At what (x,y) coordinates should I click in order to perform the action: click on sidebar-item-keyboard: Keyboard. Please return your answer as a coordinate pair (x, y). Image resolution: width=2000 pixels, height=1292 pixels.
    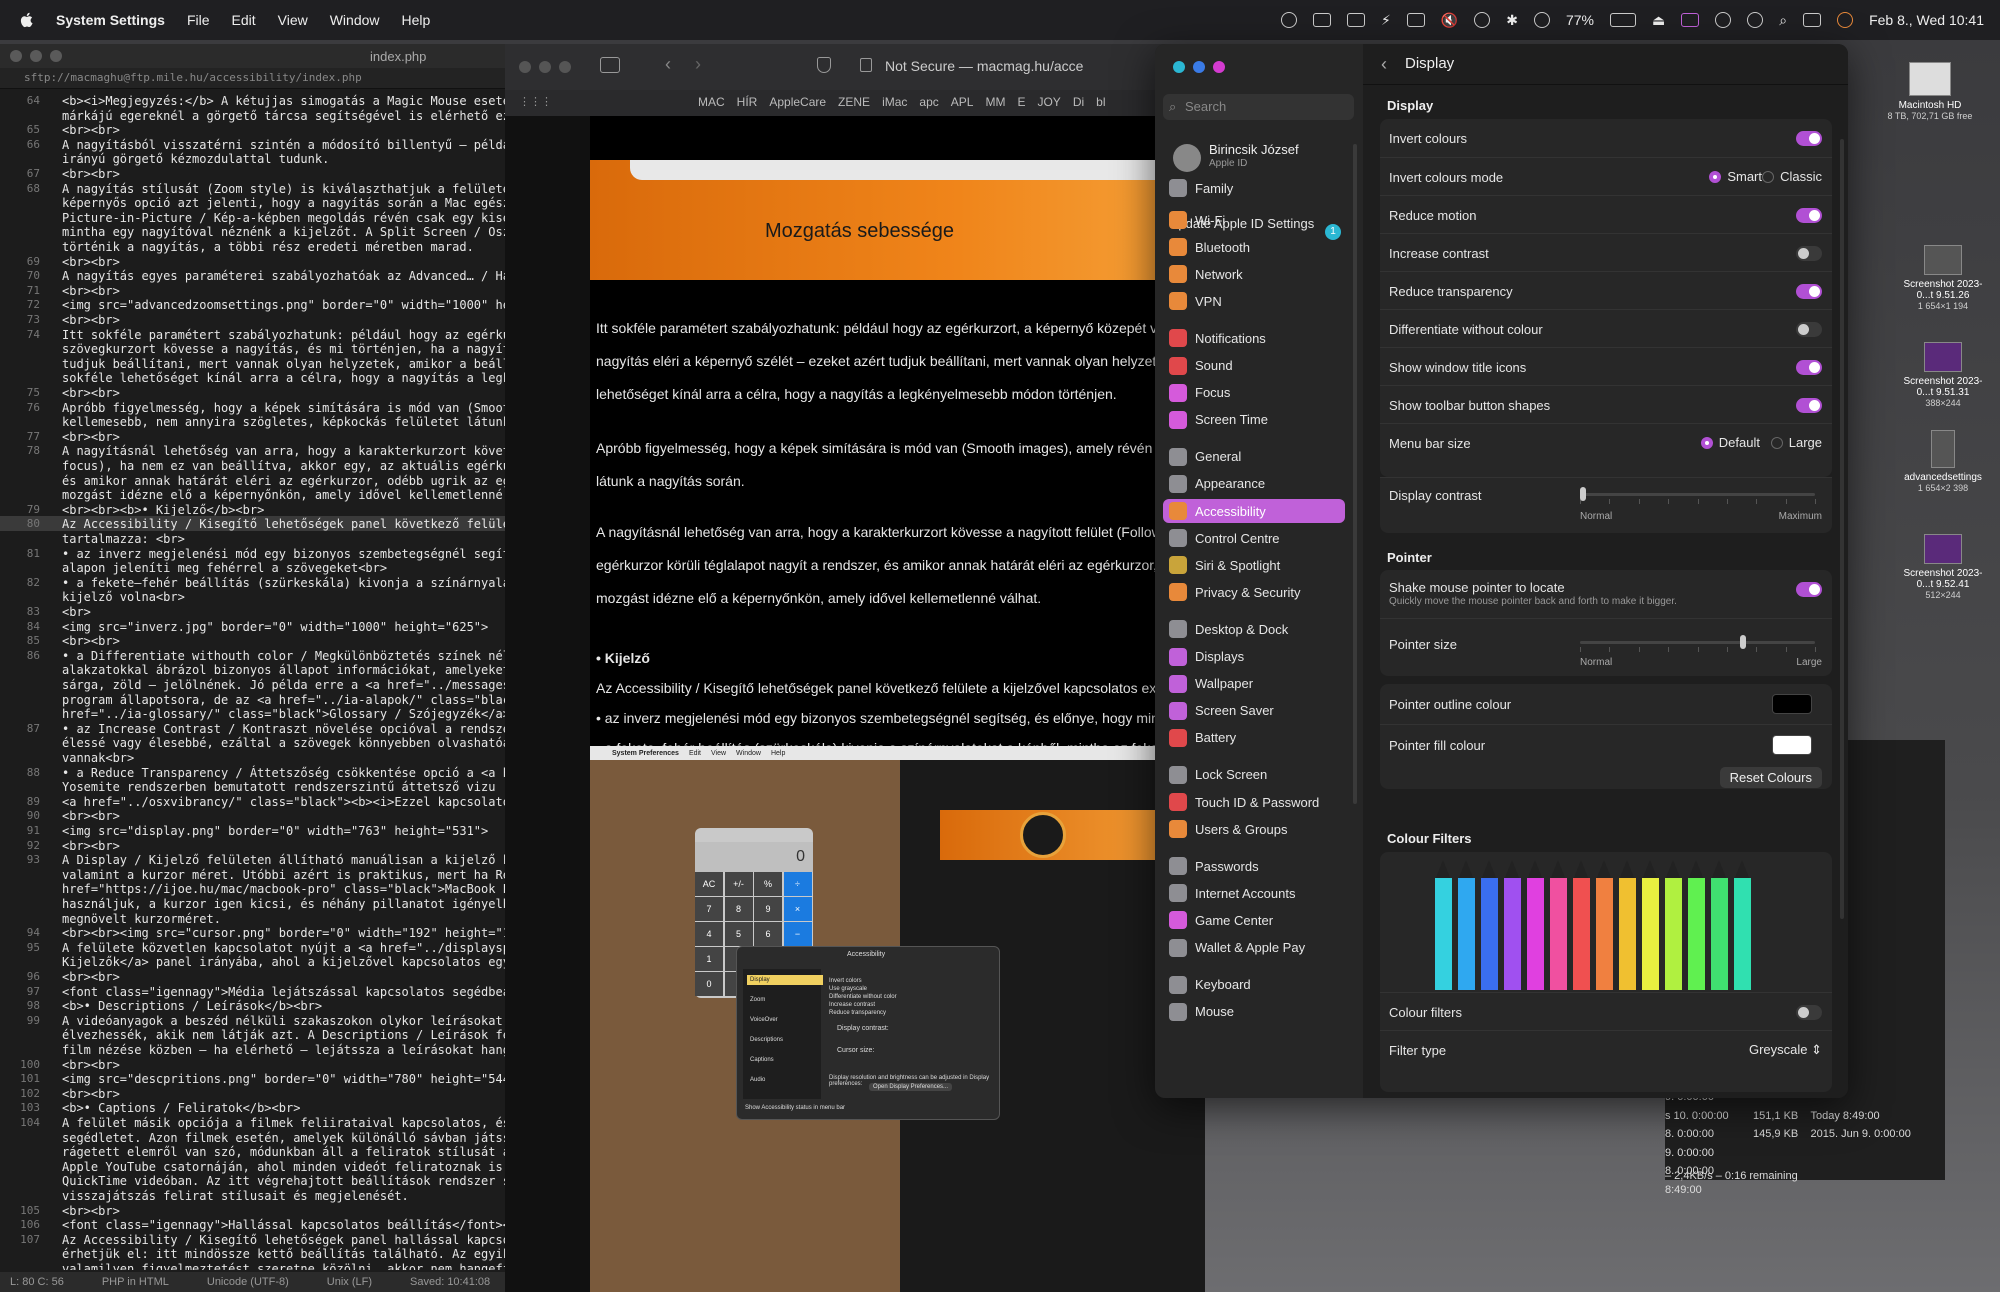
    Looking at the image, I should click on (1254, 985).